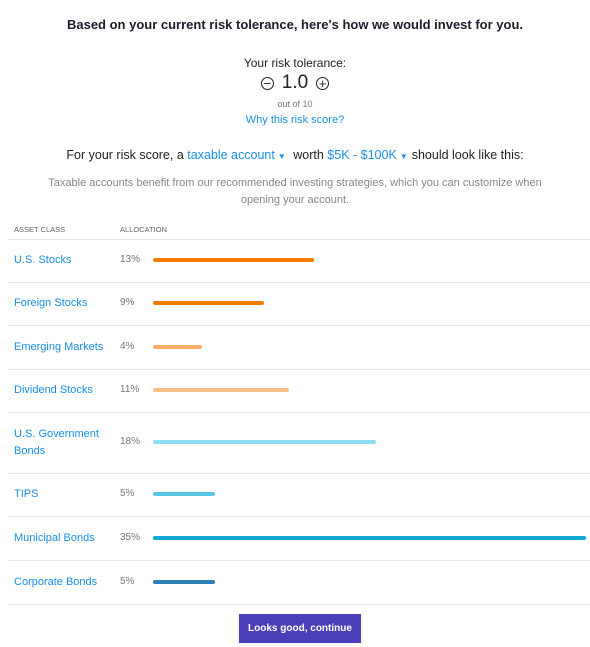 The image size is (590, 647). What do you see at coordinates (127, 346) in the screenshot?
I see `allocation-percent: 4%` at bounding box center [127, 346].